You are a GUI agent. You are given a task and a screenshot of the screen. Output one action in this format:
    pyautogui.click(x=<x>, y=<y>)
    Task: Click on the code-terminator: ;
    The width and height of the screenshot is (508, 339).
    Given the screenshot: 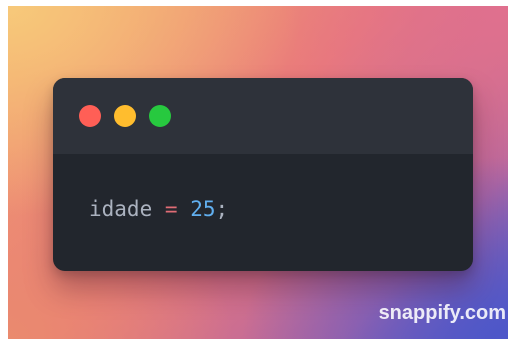 What is the action you would take?
    pyautogui.click(x=222, y=209)
    